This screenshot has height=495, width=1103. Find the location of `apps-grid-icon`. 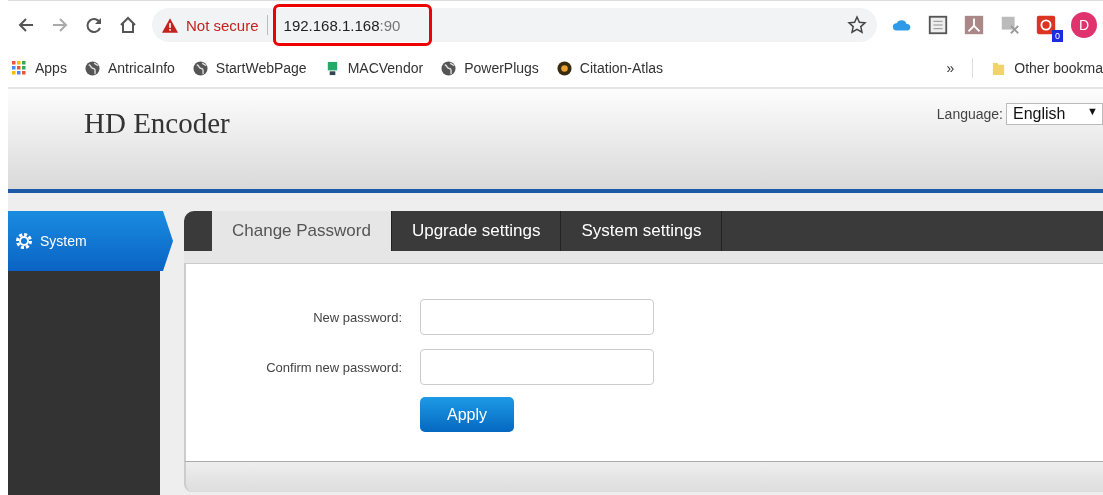

apps-grid-icon is located at coordinates (19, 68).